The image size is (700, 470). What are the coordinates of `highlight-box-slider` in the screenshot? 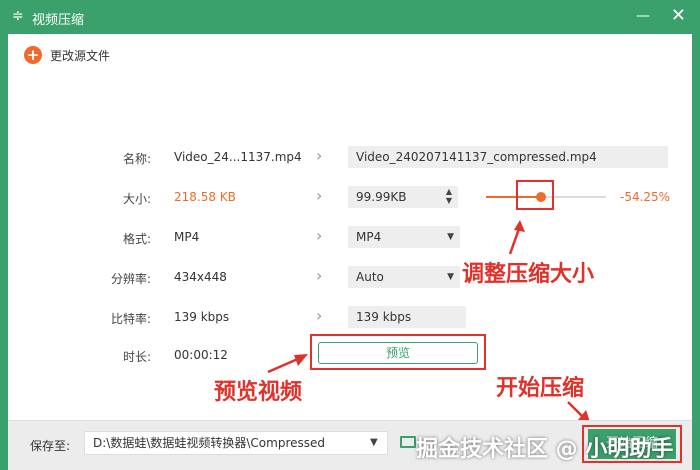 It's located at (535, 195).